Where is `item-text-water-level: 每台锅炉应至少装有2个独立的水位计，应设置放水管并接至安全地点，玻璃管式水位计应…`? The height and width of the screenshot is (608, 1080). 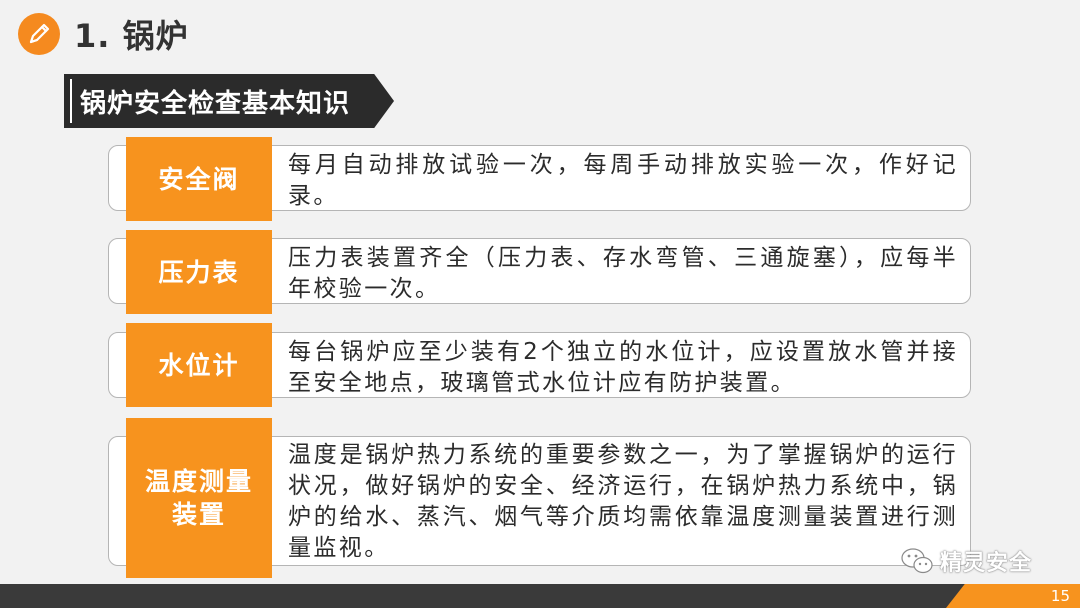
item-text-water-level: 每台锅炉应至少装有2个独立的水位计，应设置放水管并接至安全地点，玻璃管式水位计应… is located at coordinates (623, 367).